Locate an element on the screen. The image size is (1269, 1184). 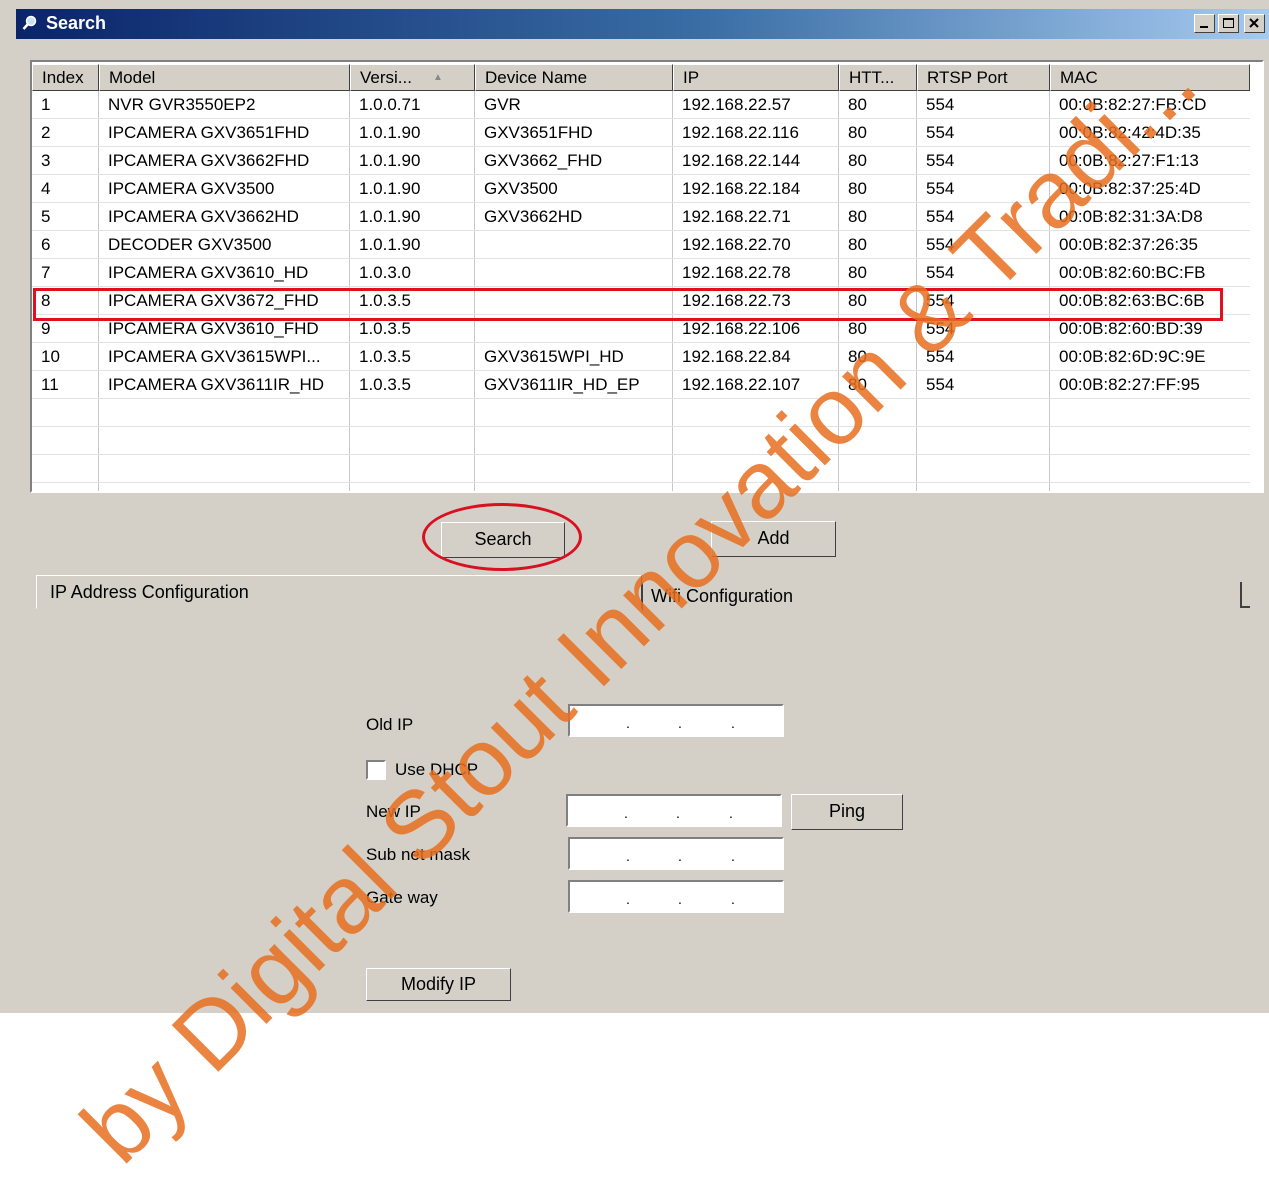
table-cell: 00:0B:82:37:26:35 is located at coordinates (1128, 244).